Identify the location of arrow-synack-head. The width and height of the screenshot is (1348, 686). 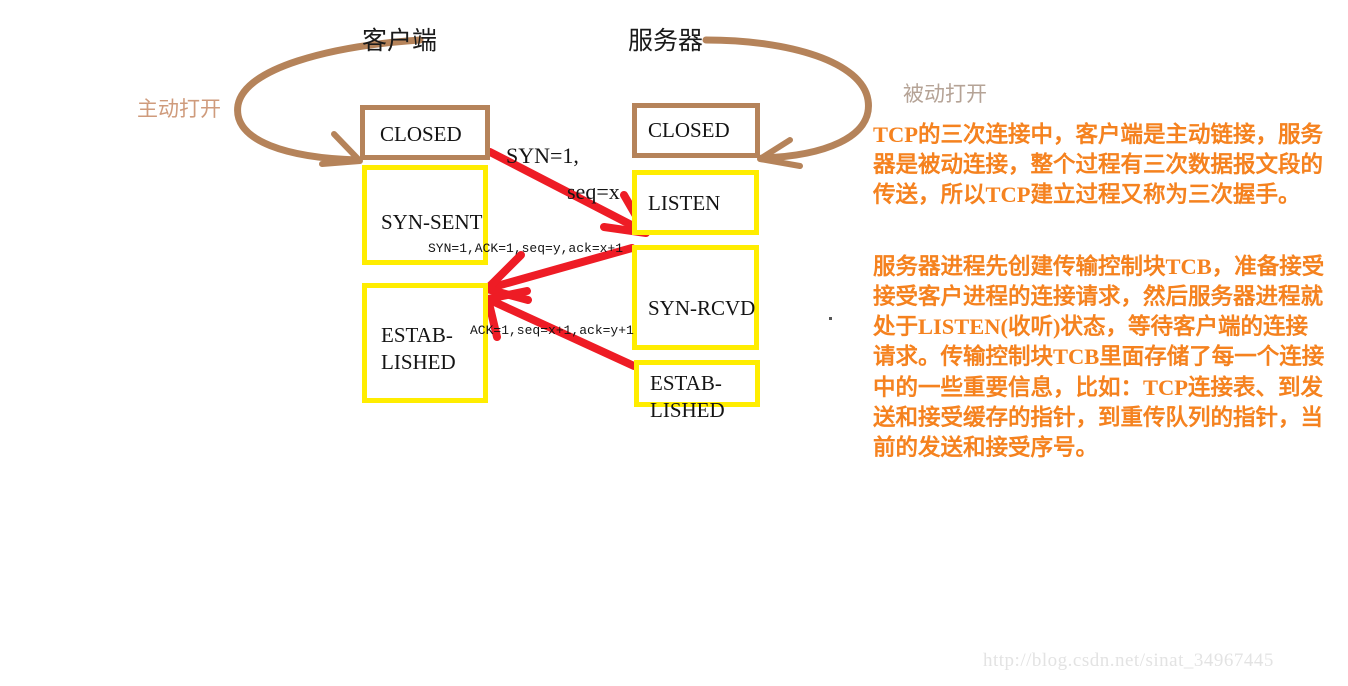
(507, 277).